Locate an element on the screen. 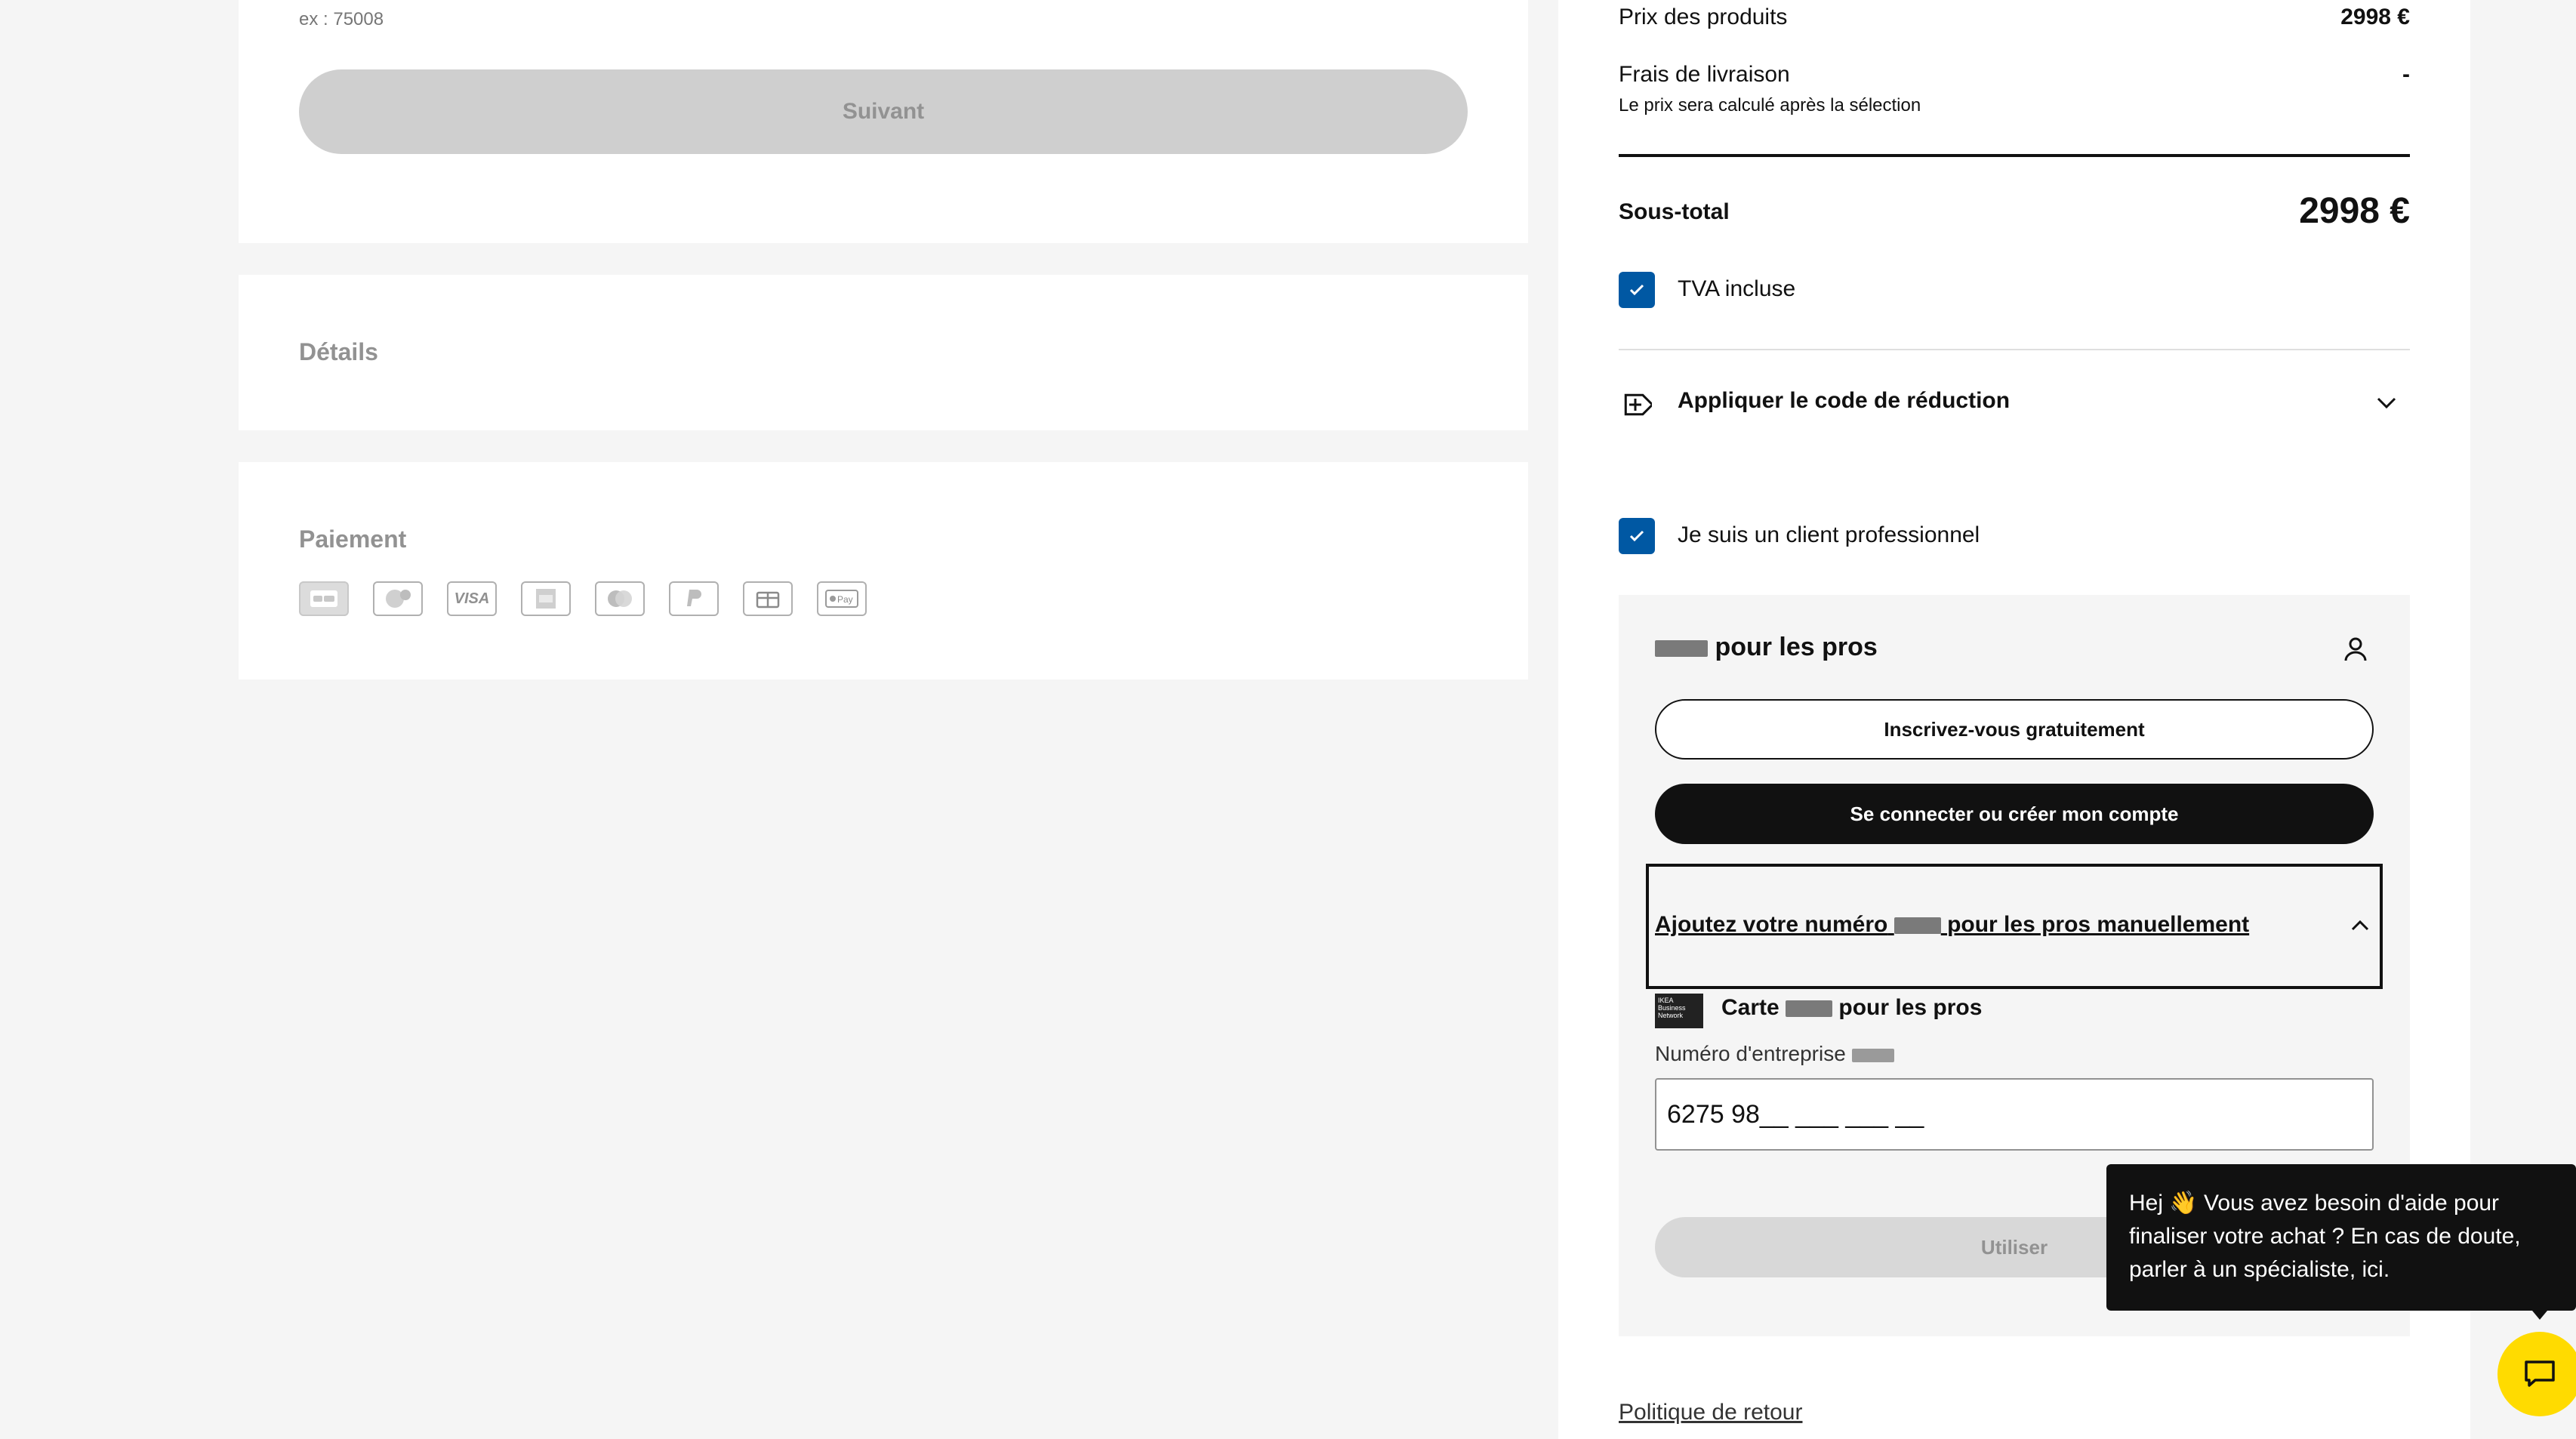 The width and height of the screenshot is (2576, 1439). business-number-input: 6275 98__ ___ ___ __ is located at coordinates (2014, 1114).